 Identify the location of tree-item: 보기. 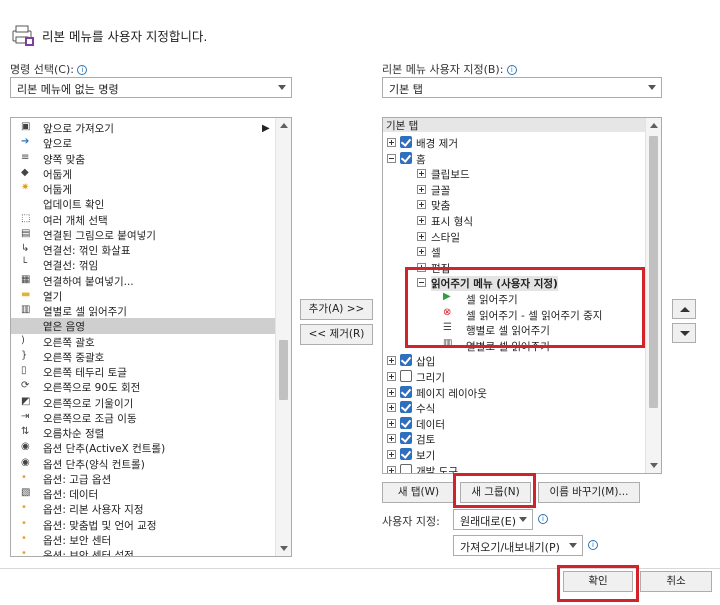
(515, 454).